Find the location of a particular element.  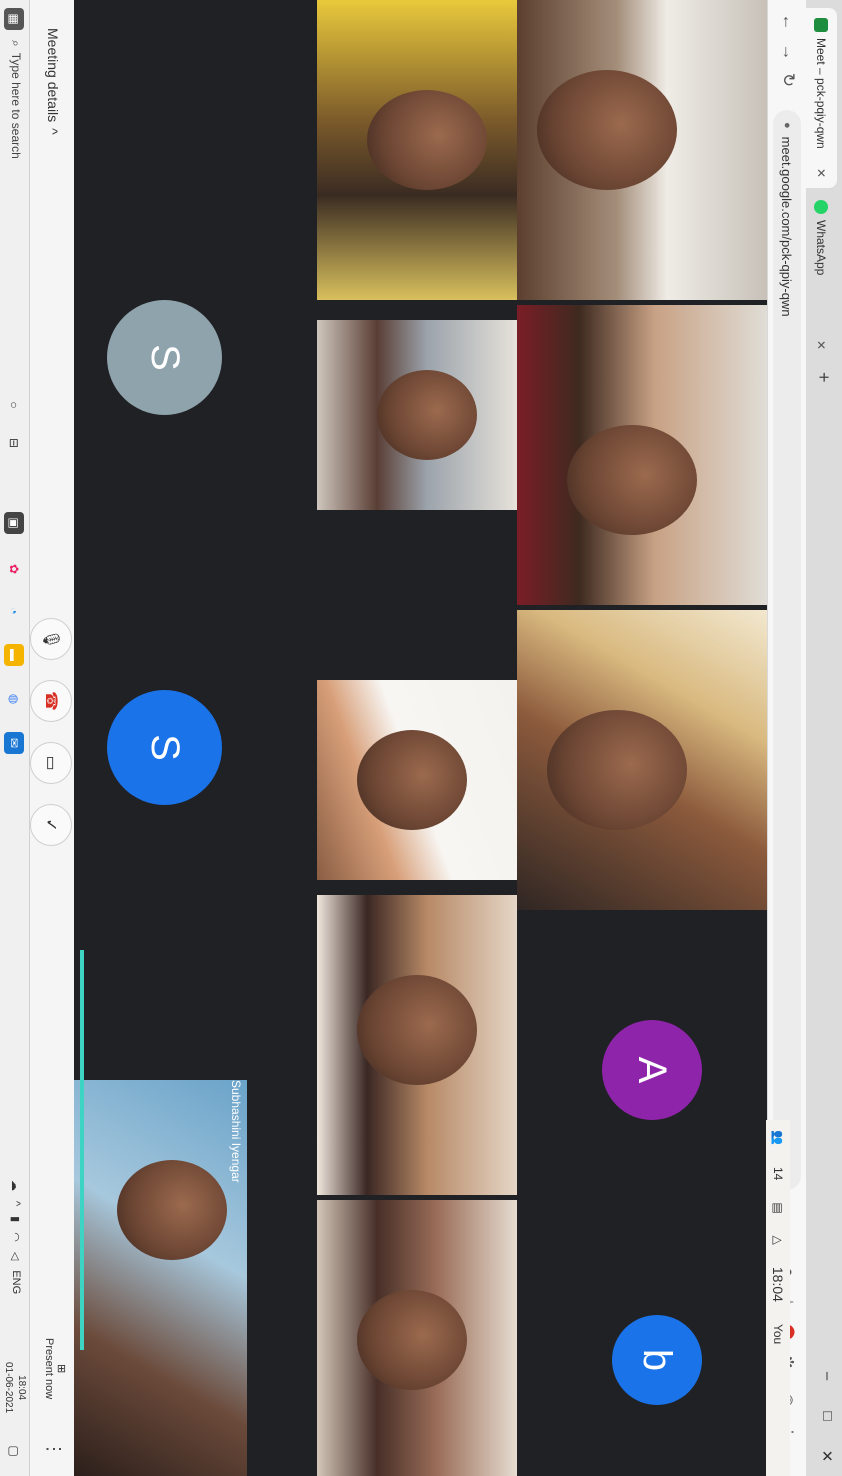

wifi-icon: ◠ is located at coordinates (15, 1237).